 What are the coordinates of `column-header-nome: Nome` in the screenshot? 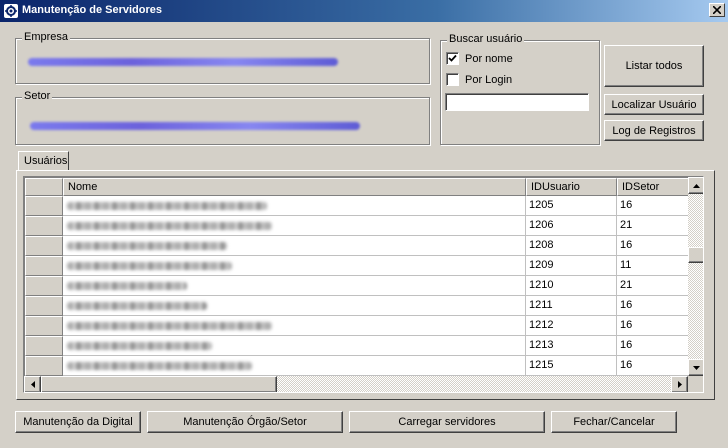 It's located at (294, 187).